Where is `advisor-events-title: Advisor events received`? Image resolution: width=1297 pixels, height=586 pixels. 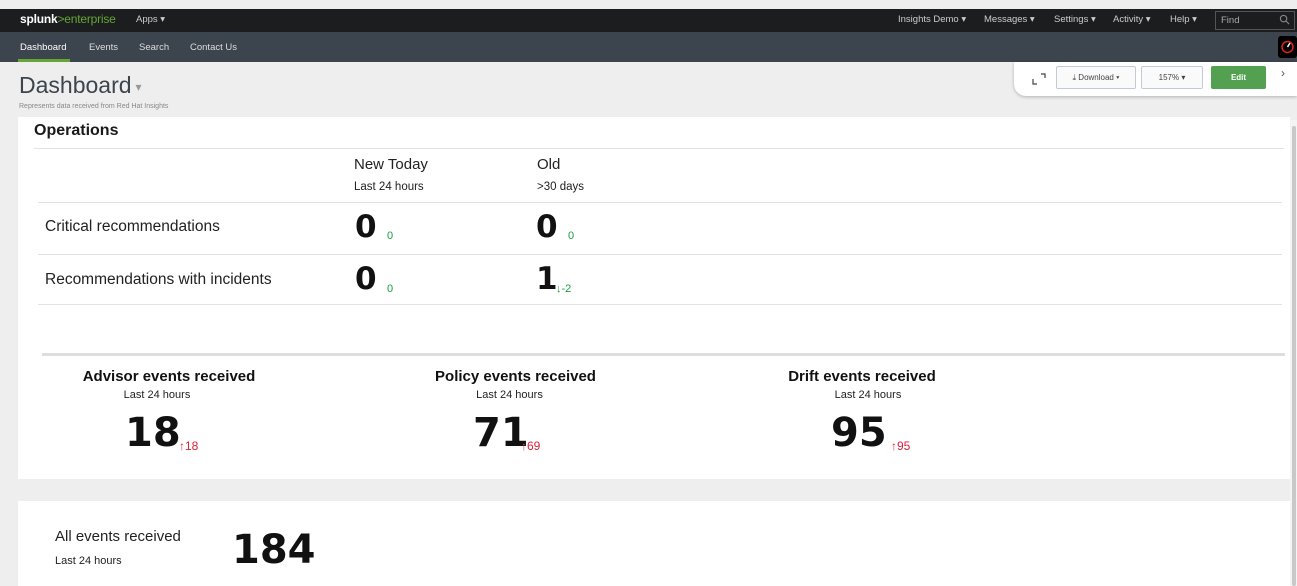
advisor-events-title: Advisor events received is located at coordinates (169, 376).